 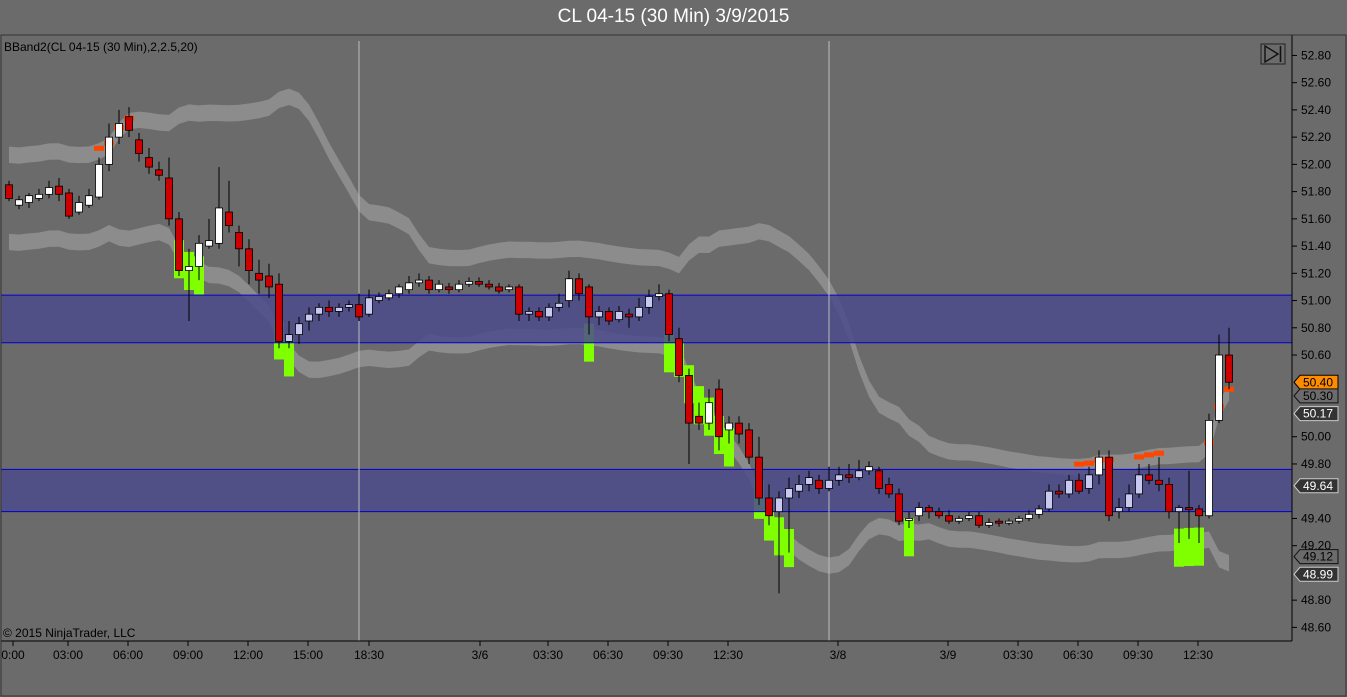 What do you see at coordinates (1316, 355) in the screenshot?
I see `y-tick-label: 50.60` at bounding box center [1316, 355].